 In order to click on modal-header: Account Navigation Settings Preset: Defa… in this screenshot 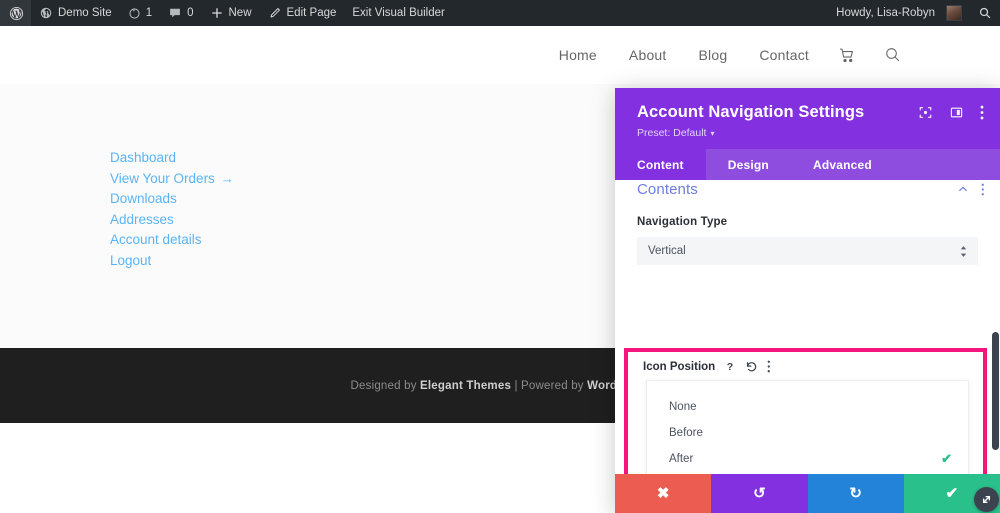, I will do `click(807, 118)`.